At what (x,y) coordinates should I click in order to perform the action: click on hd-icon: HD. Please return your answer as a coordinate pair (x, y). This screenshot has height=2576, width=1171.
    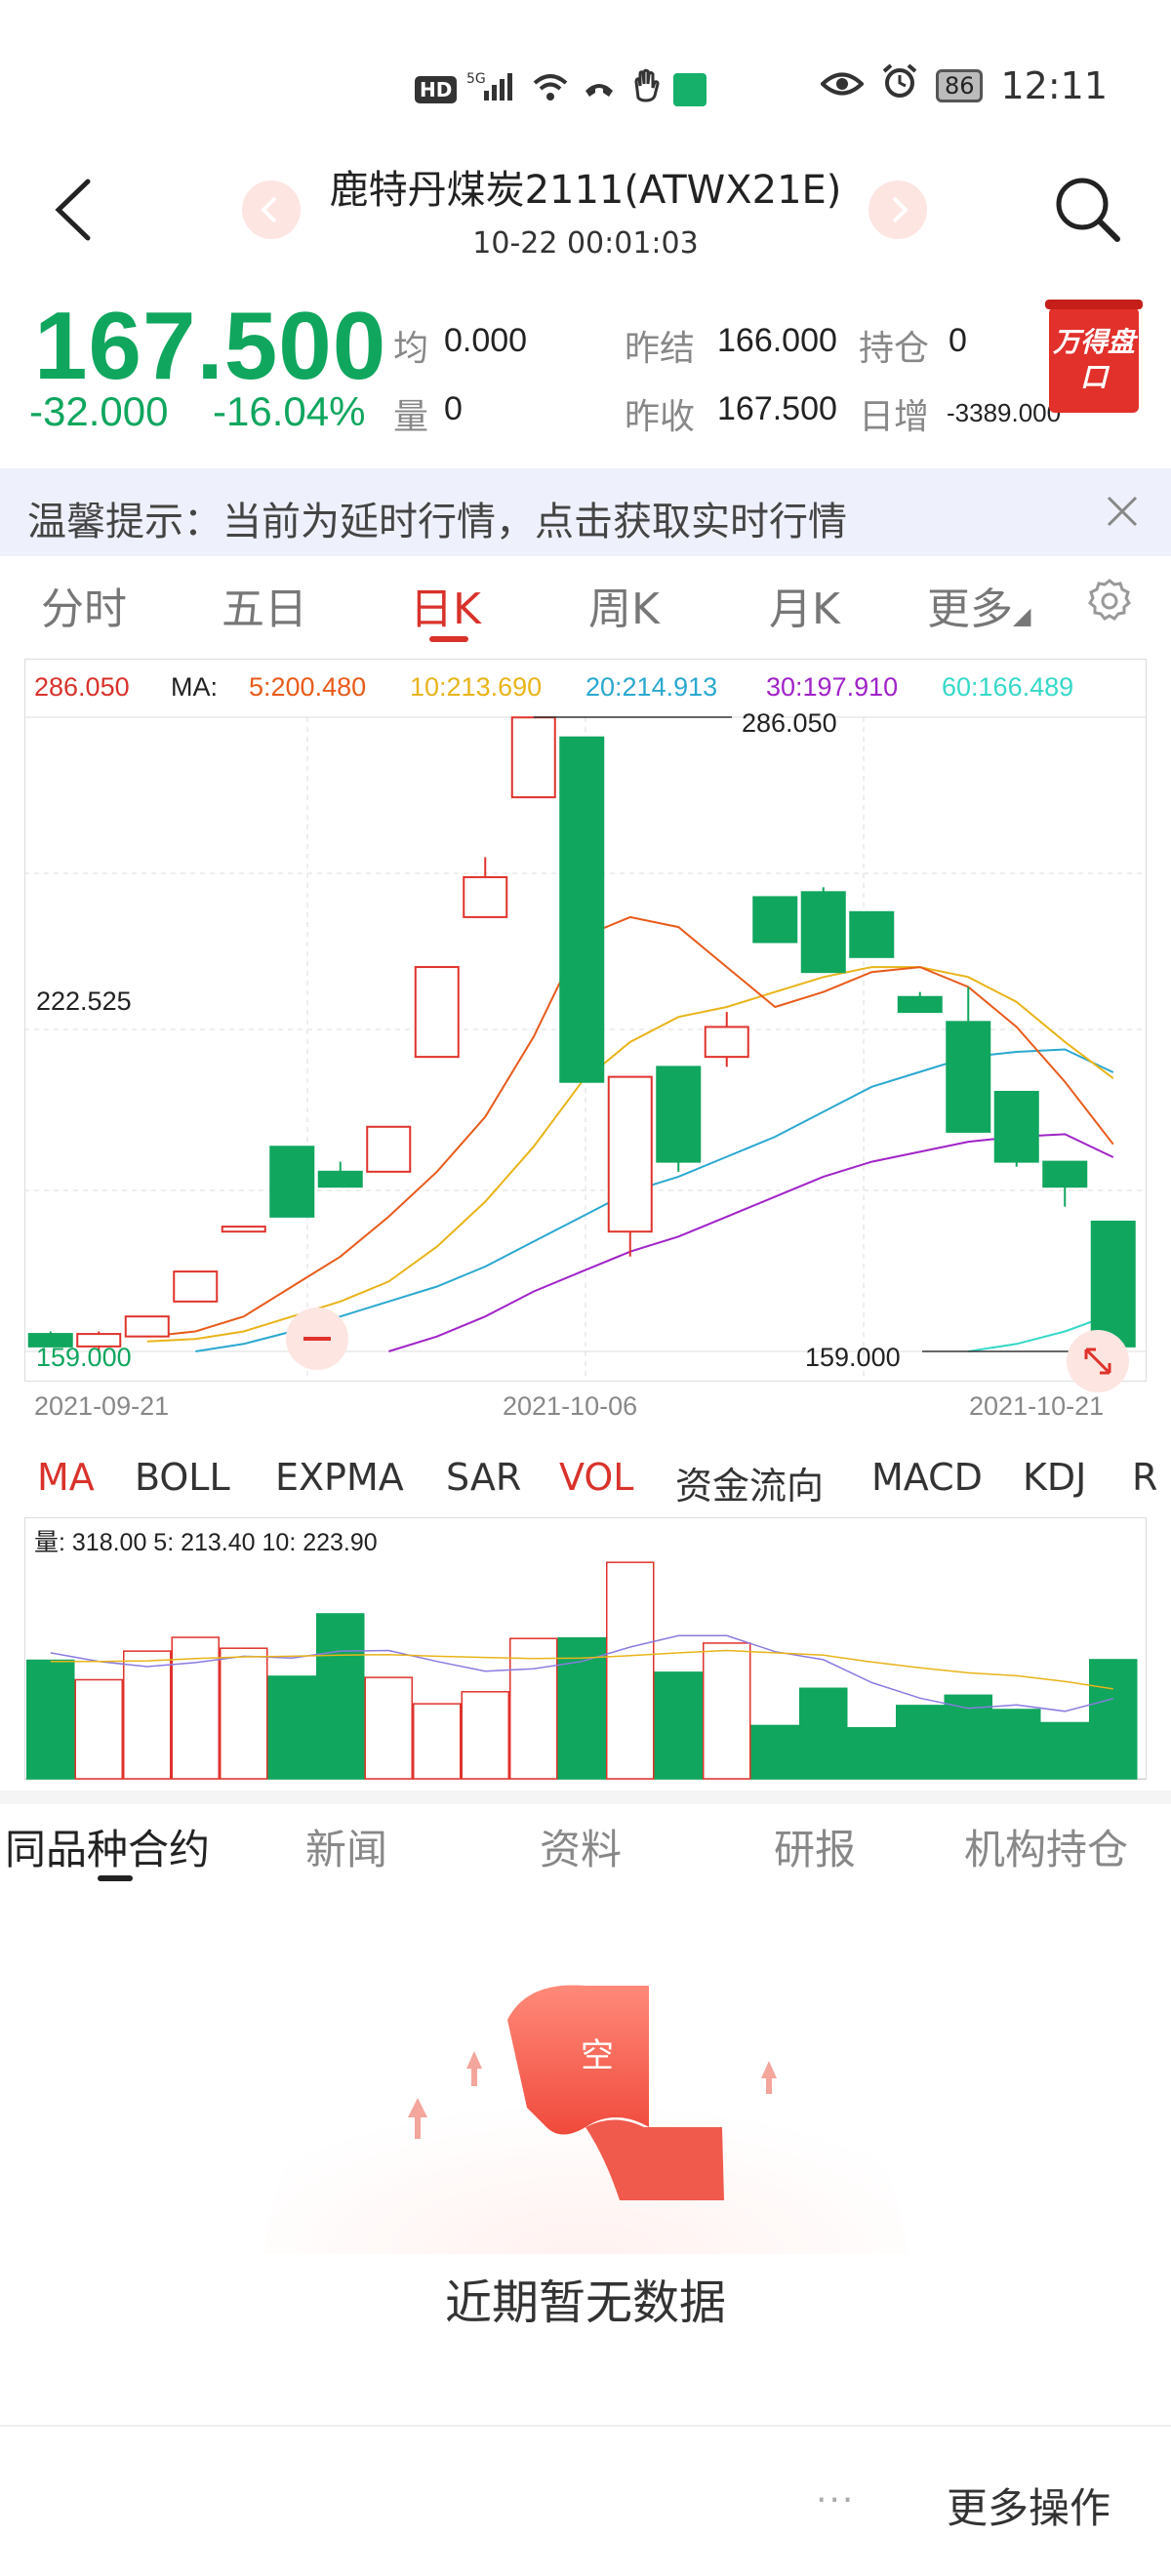
    Looking at the image, I should click on (436, 89).